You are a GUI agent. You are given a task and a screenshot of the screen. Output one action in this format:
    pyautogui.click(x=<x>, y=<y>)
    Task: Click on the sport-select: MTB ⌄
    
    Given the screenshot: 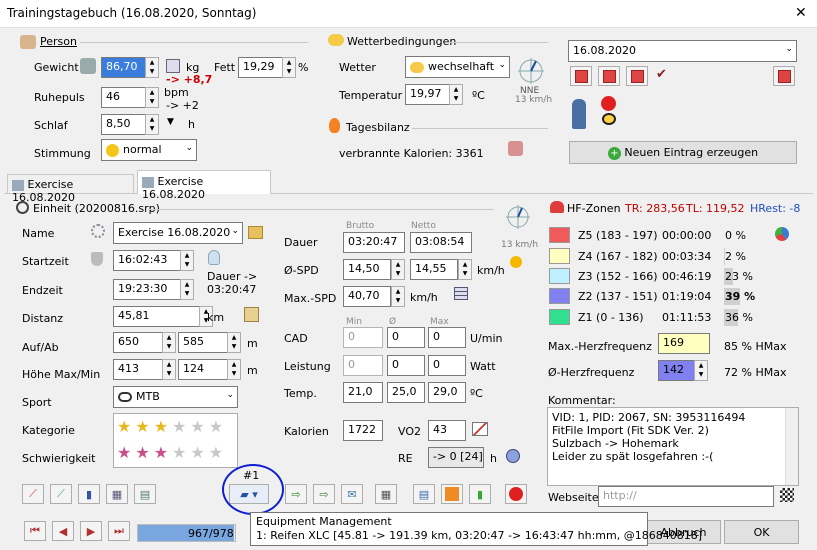 What is the action you would take?
    pyautogui.click(x=175, y=397)
    